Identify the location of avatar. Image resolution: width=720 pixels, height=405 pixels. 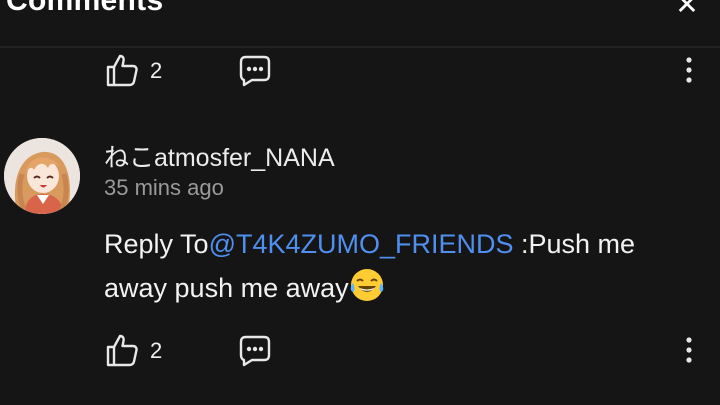
(42, 176).